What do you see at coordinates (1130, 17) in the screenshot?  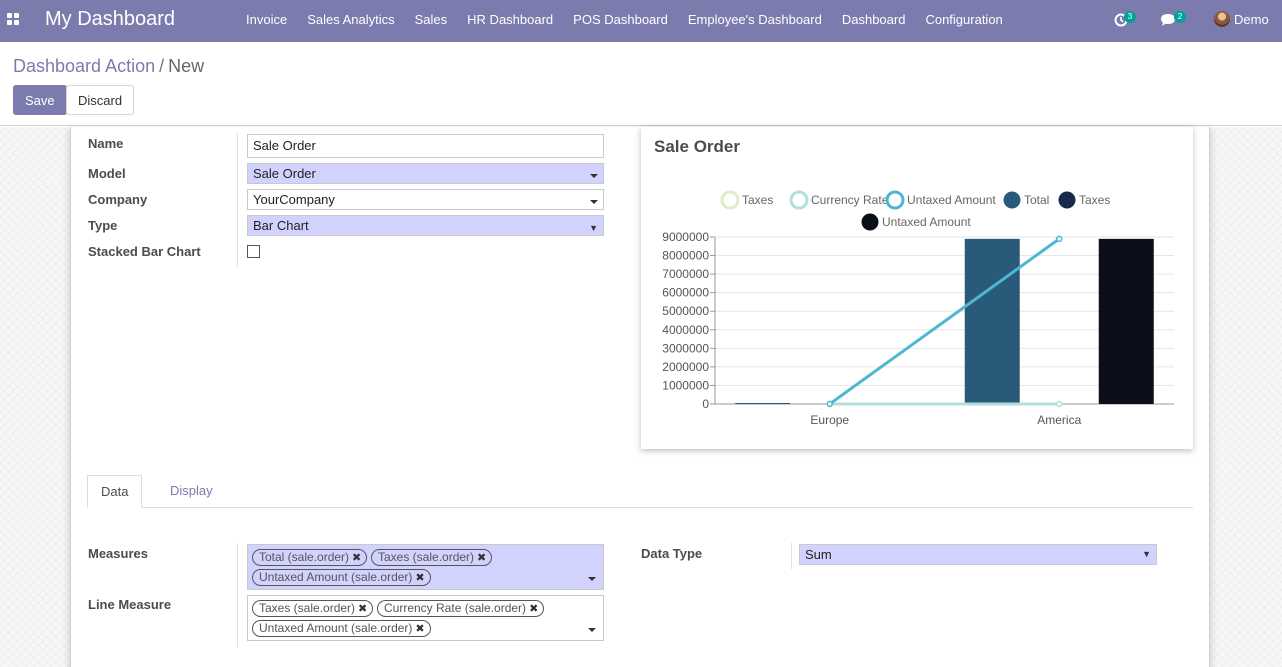 I see `activity-badge: 3` at bounding box center [1130, 17].